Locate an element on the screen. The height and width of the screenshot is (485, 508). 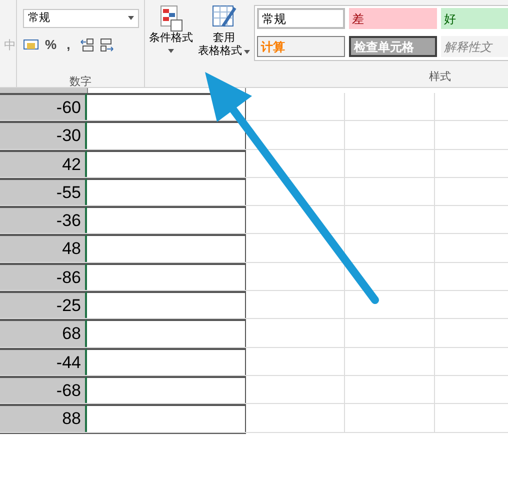
number-format-dropdown: 常规 is located at coordinates (81, 18).